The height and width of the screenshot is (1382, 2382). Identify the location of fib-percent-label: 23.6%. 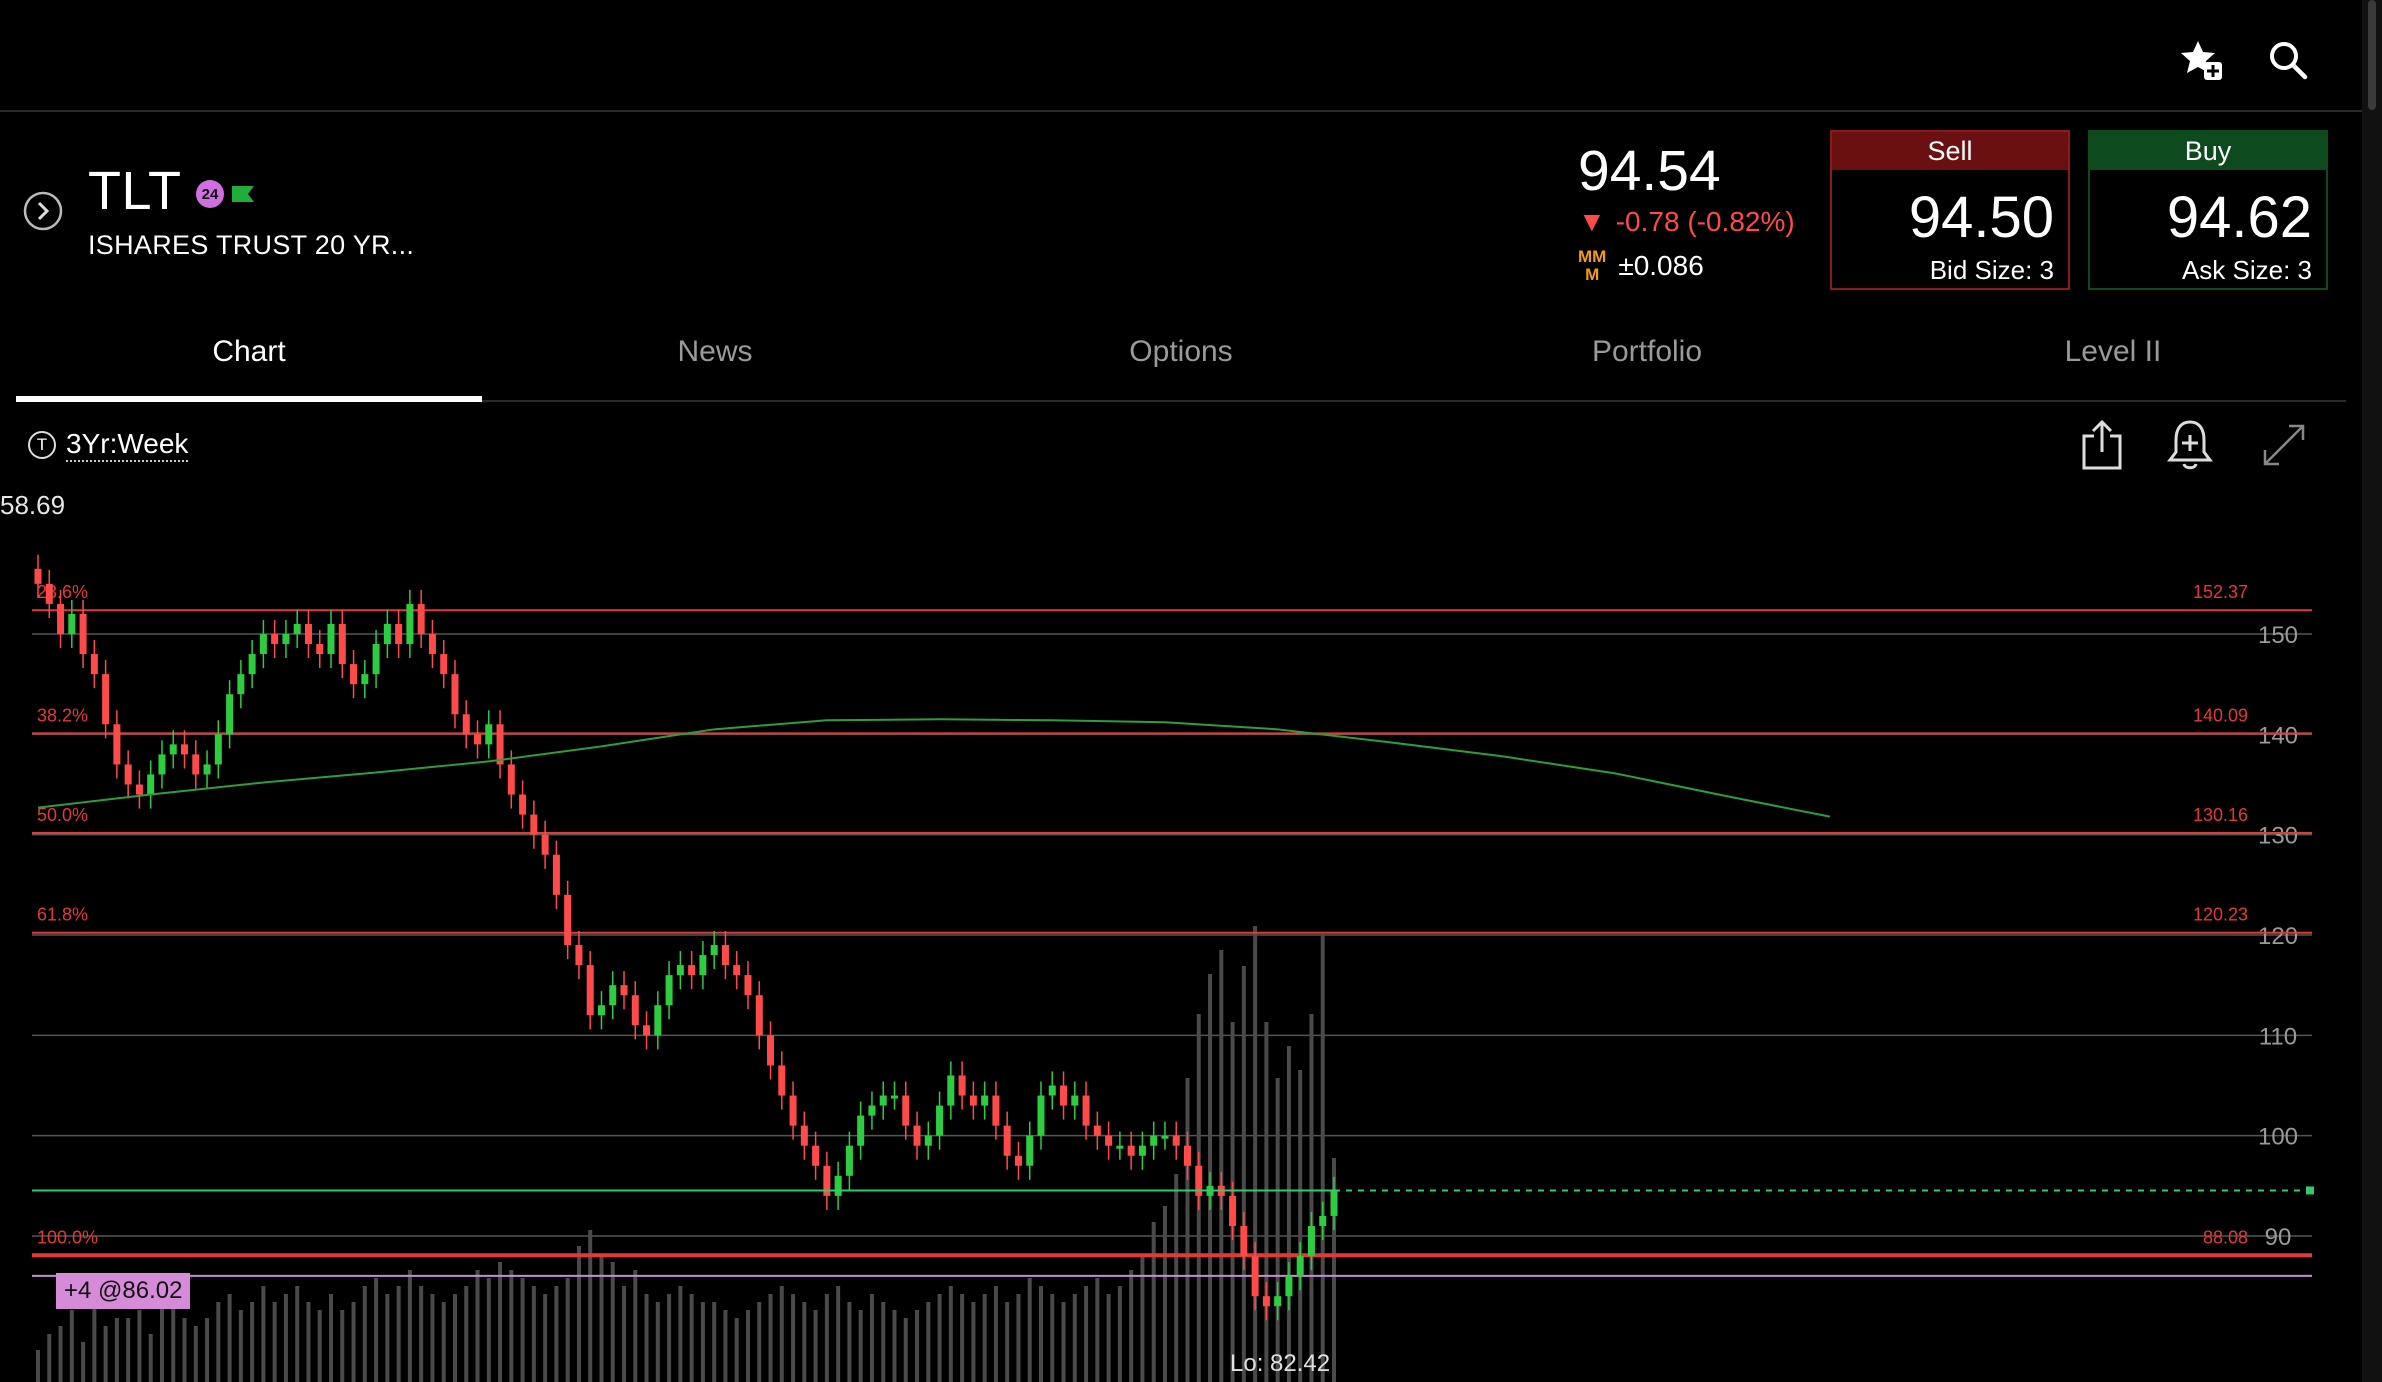
(62, 592).